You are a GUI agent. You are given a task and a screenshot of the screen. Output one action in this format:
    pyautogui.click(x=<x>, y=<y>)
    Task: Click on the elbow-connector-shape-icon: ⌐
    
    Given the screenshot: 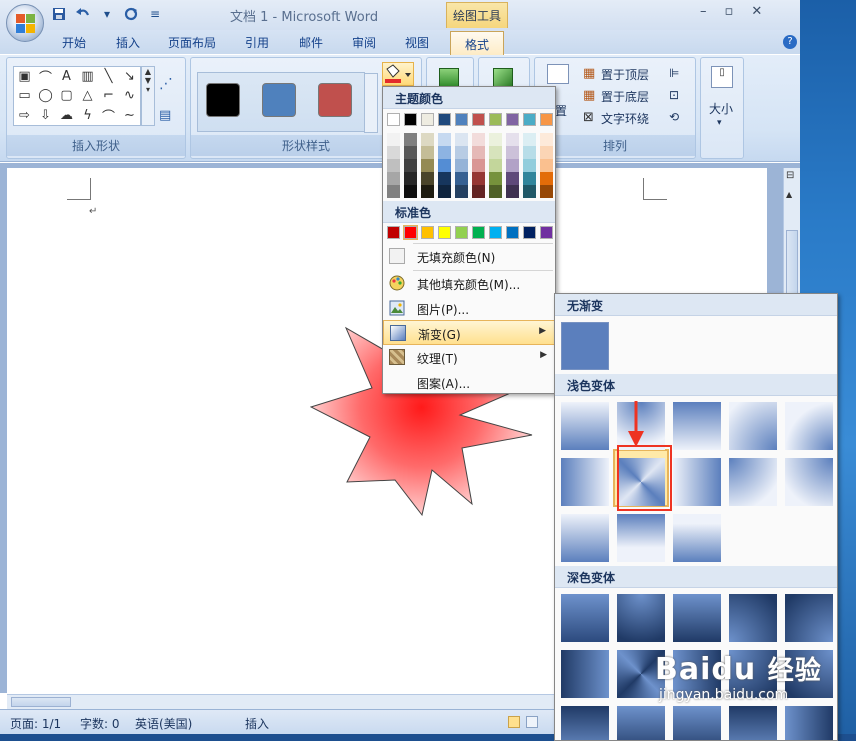 What is the action you would take?
    pyautogui.click(x=108, y=95)
    